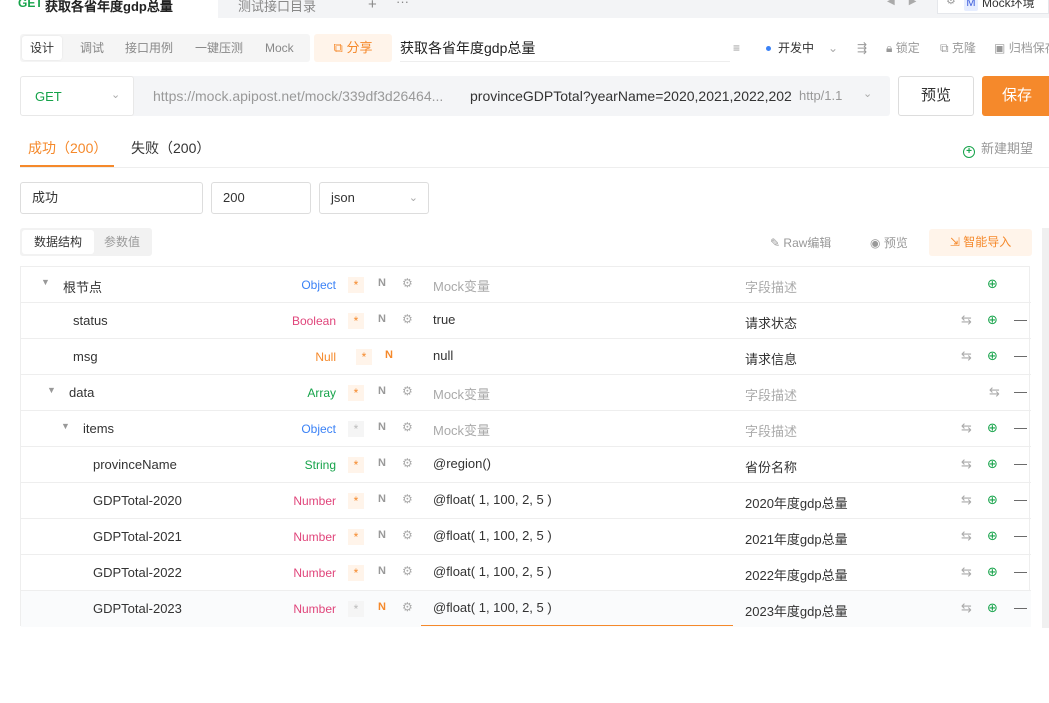 The height and width of the screenshot is (703, 1049). Describe the element at coordinates (958, 48) in the screenshot. I see `clone-button: ⧉ 克隆` at that location.